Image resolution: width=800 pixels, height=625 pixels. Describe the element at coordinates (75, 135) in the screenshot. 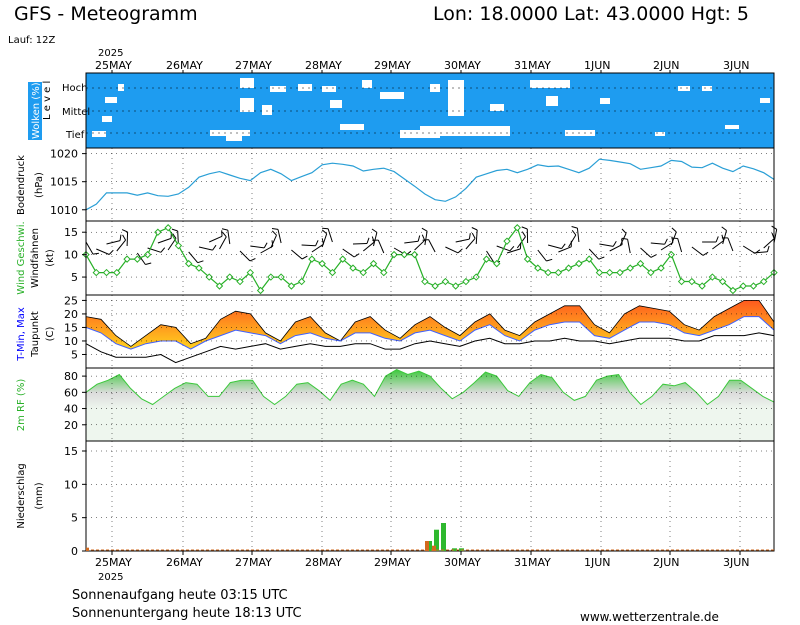

I see `cloud-level-low: Tief` at that location.